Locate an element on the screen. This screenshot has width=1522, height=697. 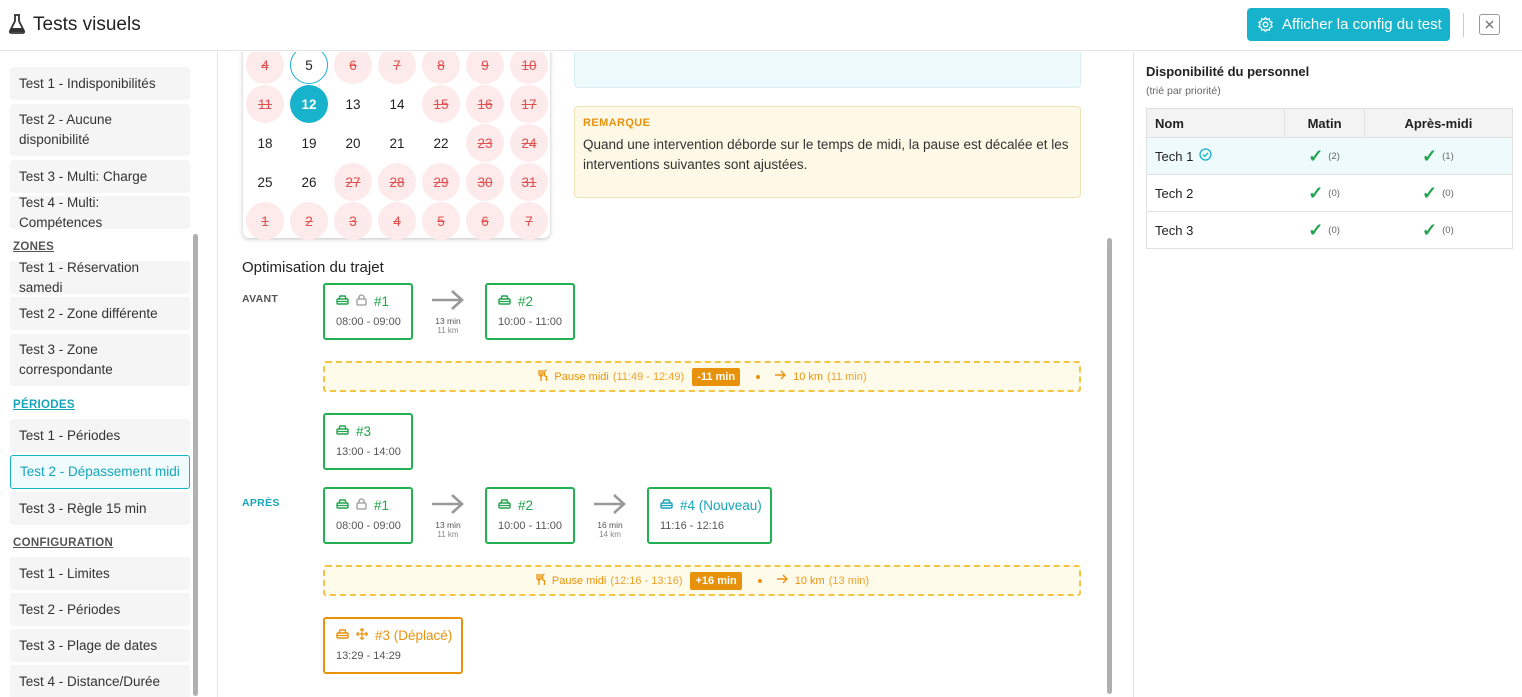
sidebar-item-zone-test2: Test 2 - Zone différente is located at coordinates (100, 313).